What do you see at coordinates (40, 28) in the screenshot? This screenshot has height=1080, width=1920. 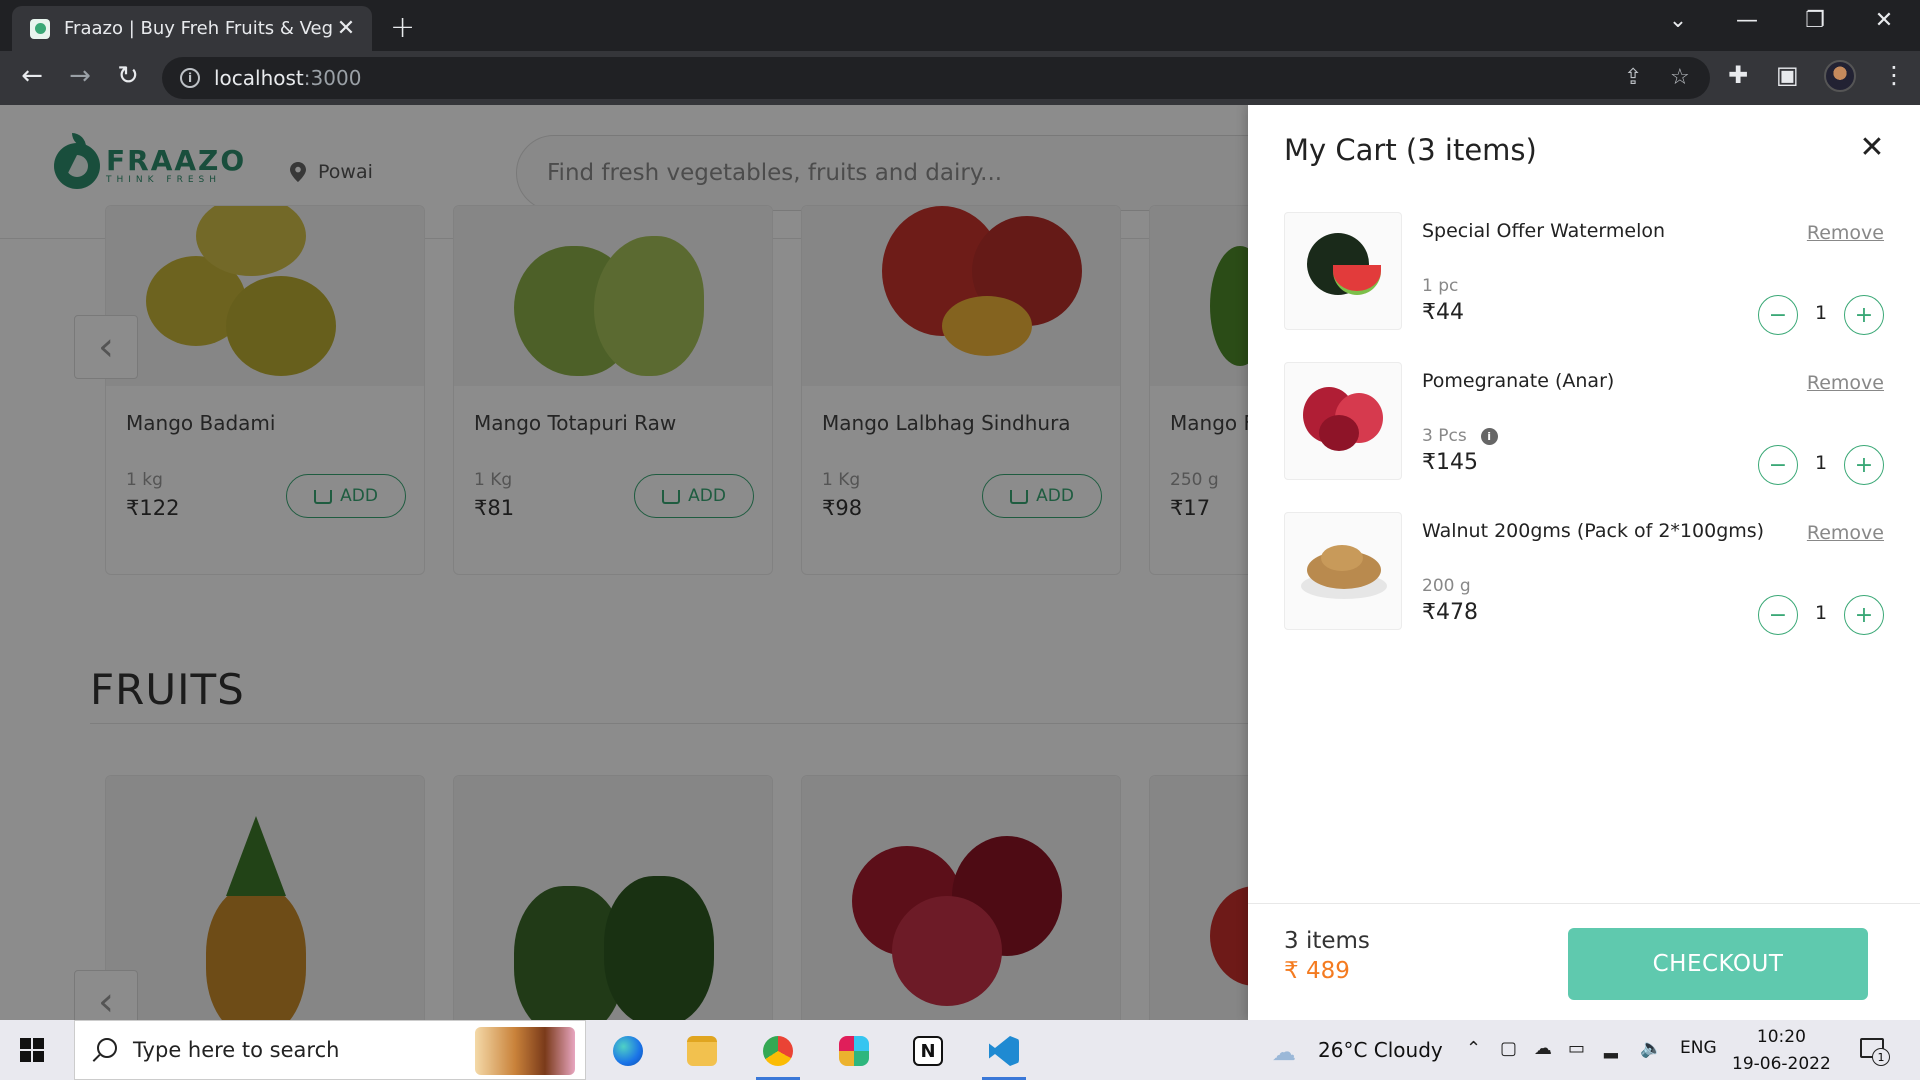 I see `site-favicon-icon` at bounding box center [40, 28].